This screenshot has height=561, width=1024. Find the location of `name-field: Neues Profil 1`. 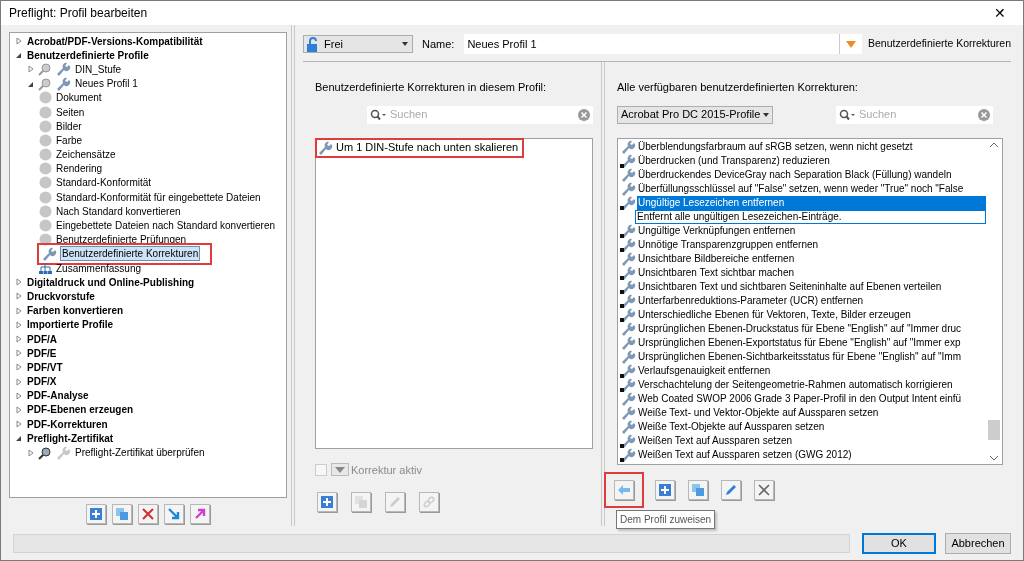

name-field: Neues Profil 1 is located at coordinates (663, 44).